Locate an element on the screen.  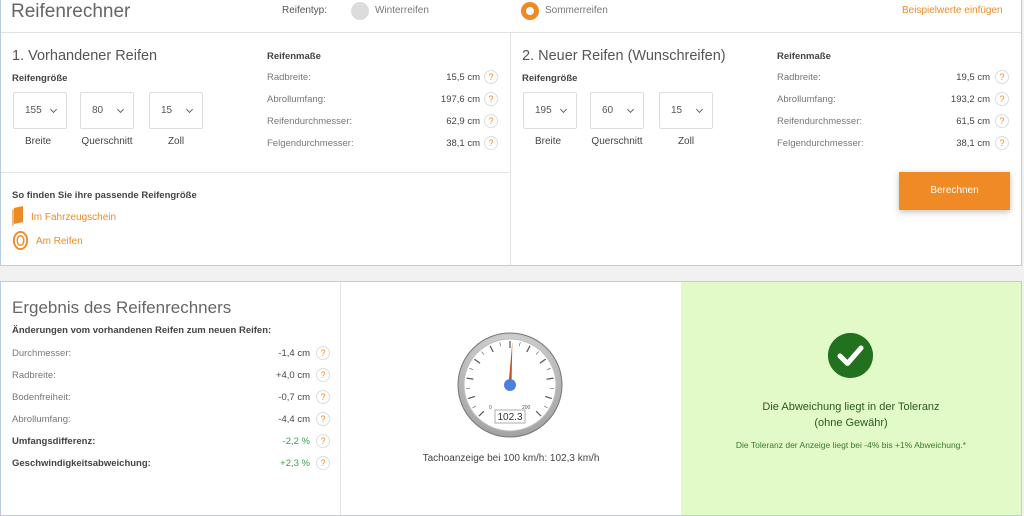
vehicle-registration-link: Im Fahrzeugschein is located at coordinates (73, 217).